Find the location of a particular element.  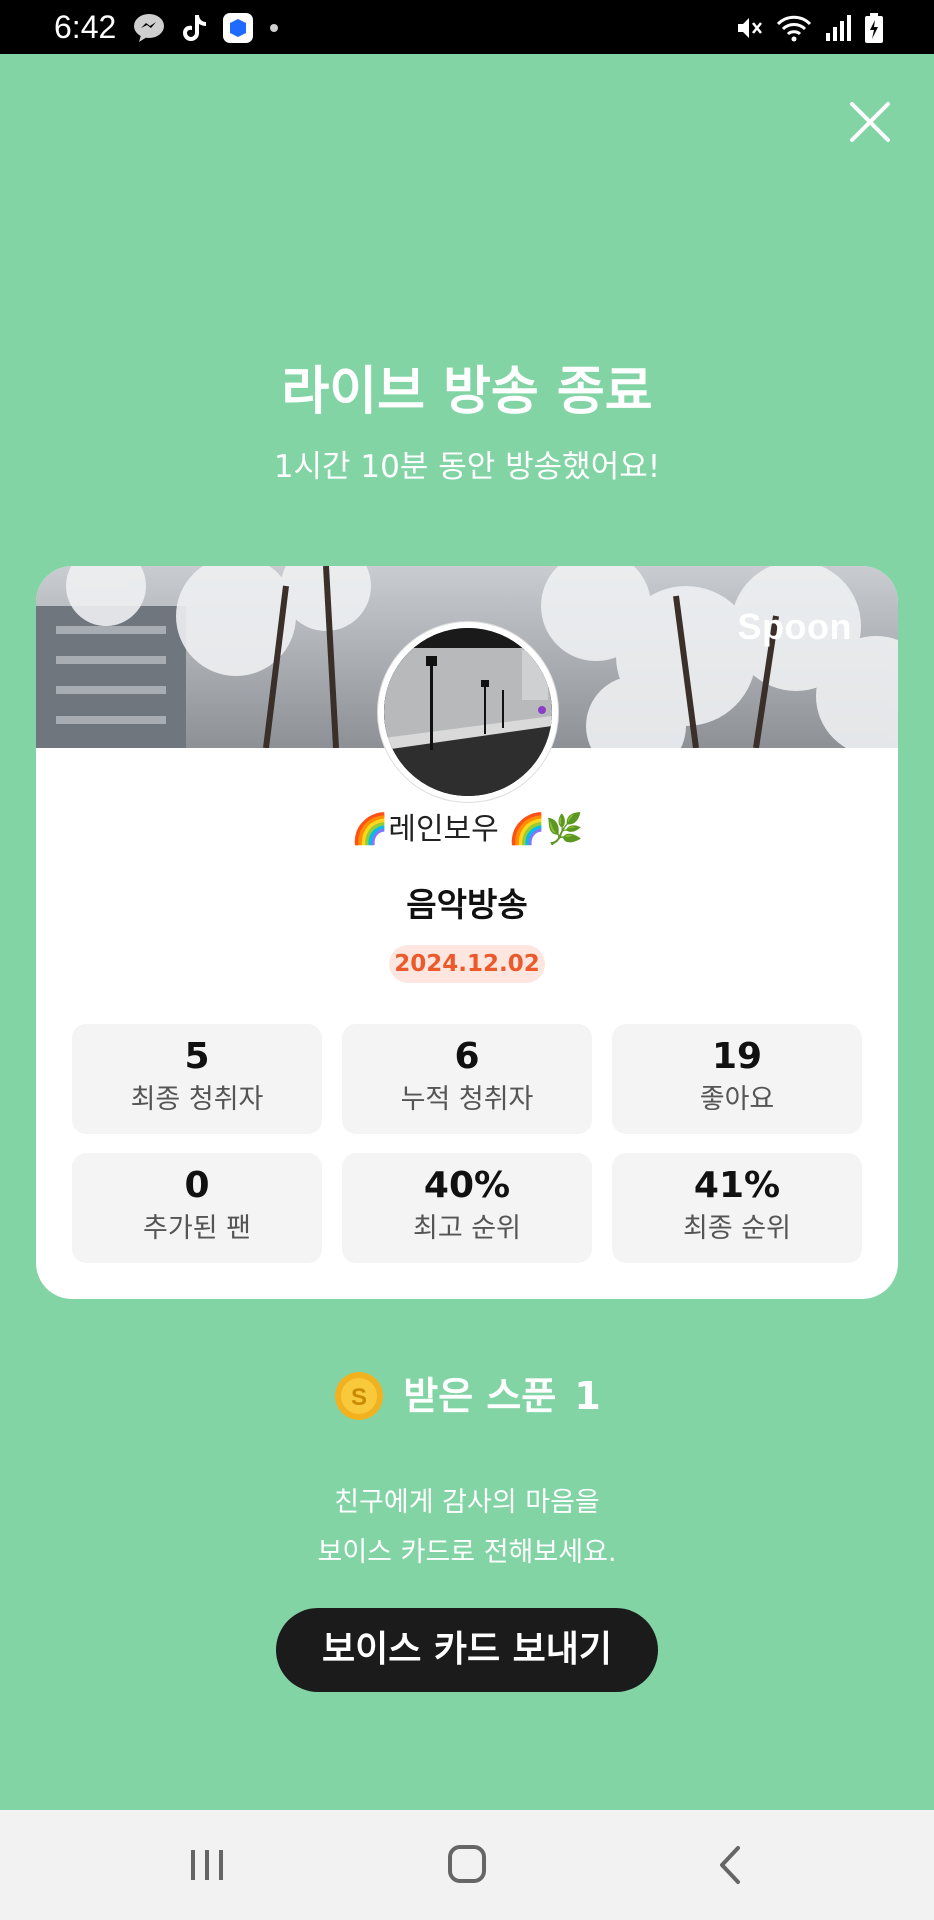

avatar is located at coordinates (468, 712).